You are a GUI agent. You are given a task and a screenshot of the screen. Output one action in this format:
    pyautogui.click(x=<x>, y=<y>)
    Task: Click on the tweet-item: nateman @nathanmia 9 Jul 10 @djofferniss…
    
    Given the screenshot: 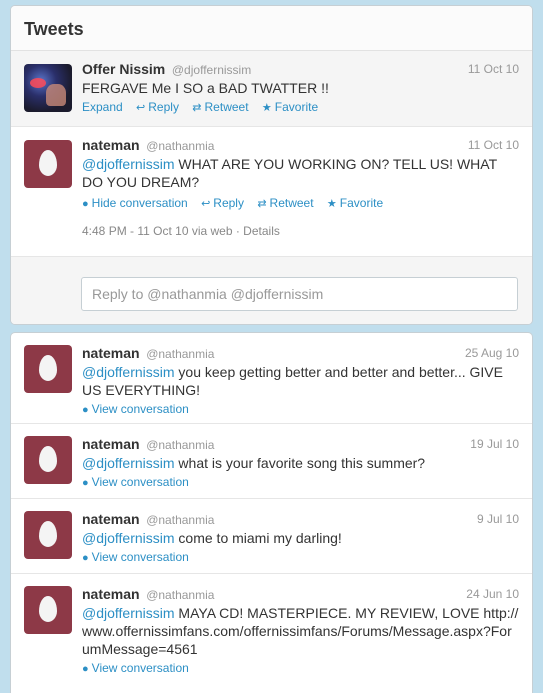 What is the action you would take?
    pyautogui.click(x=271, y=536)
    